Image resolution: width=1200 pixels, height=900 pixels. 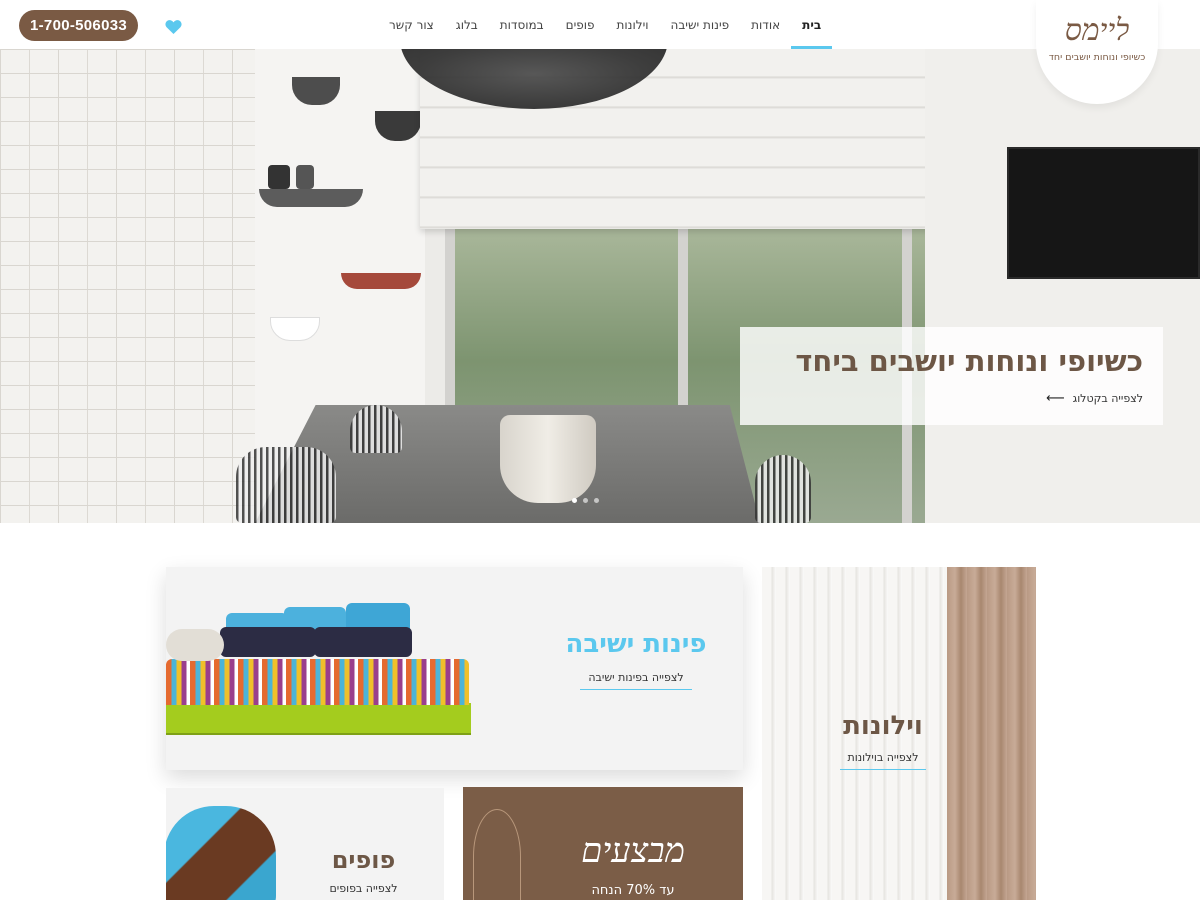 What do you see at coordinates (633, 890) in the screenshot?
I see `deals-subtitle: עד 70% הנחה` at bounding box center [633, 890].